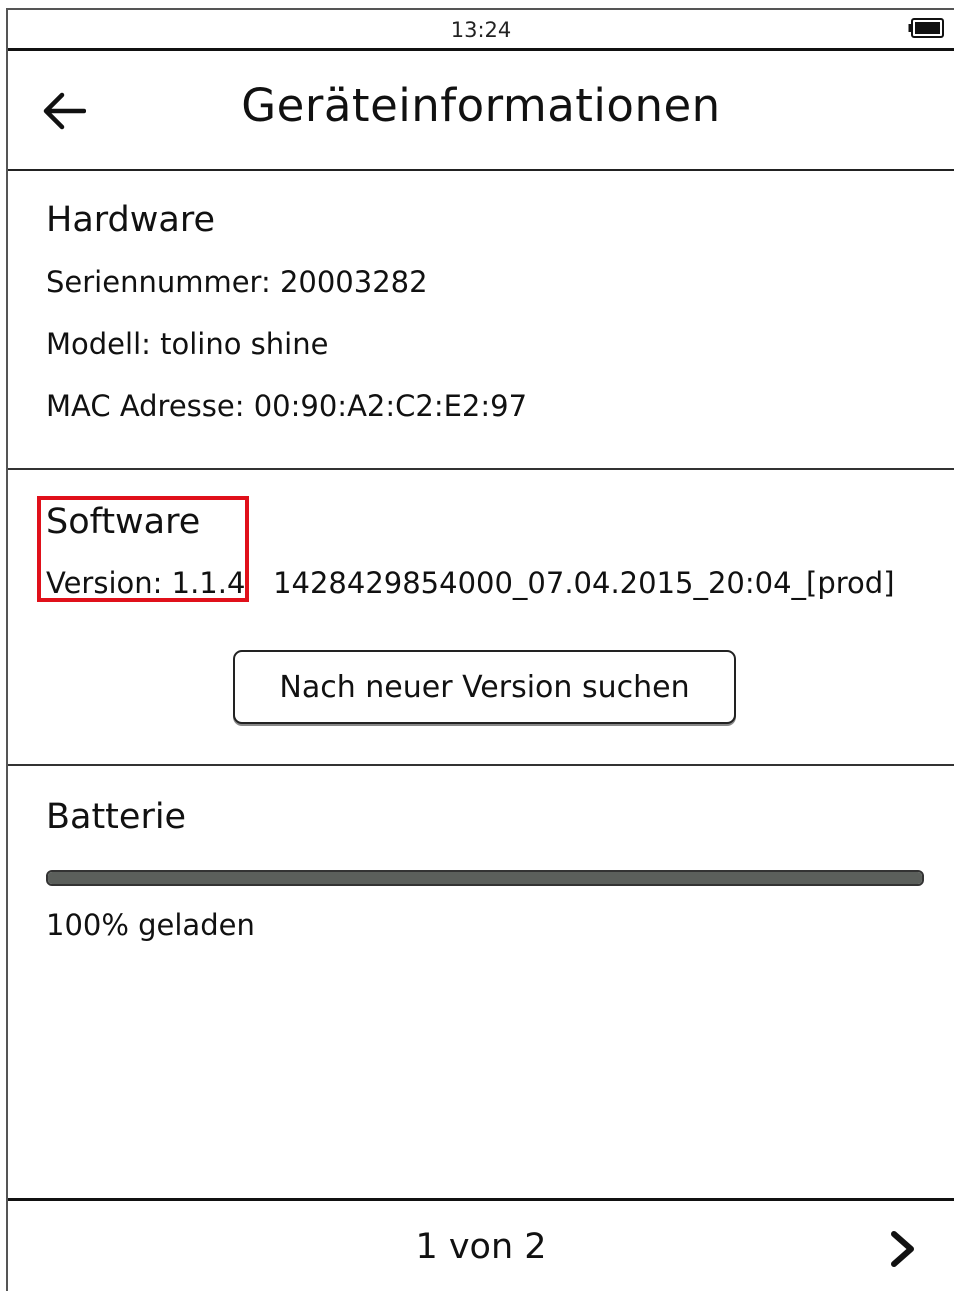  What do you see at coordinates (902, 1249) in the screenshot?
I see `chevron-right-icon` at bounding box center [902, 1249].